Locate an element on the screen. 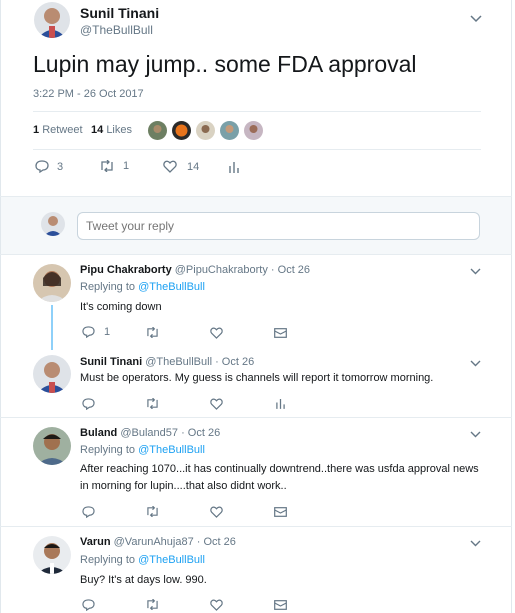 The width and height of the screenshot is (515, 613). current-user-avatar is located at coordinates (53, 224).